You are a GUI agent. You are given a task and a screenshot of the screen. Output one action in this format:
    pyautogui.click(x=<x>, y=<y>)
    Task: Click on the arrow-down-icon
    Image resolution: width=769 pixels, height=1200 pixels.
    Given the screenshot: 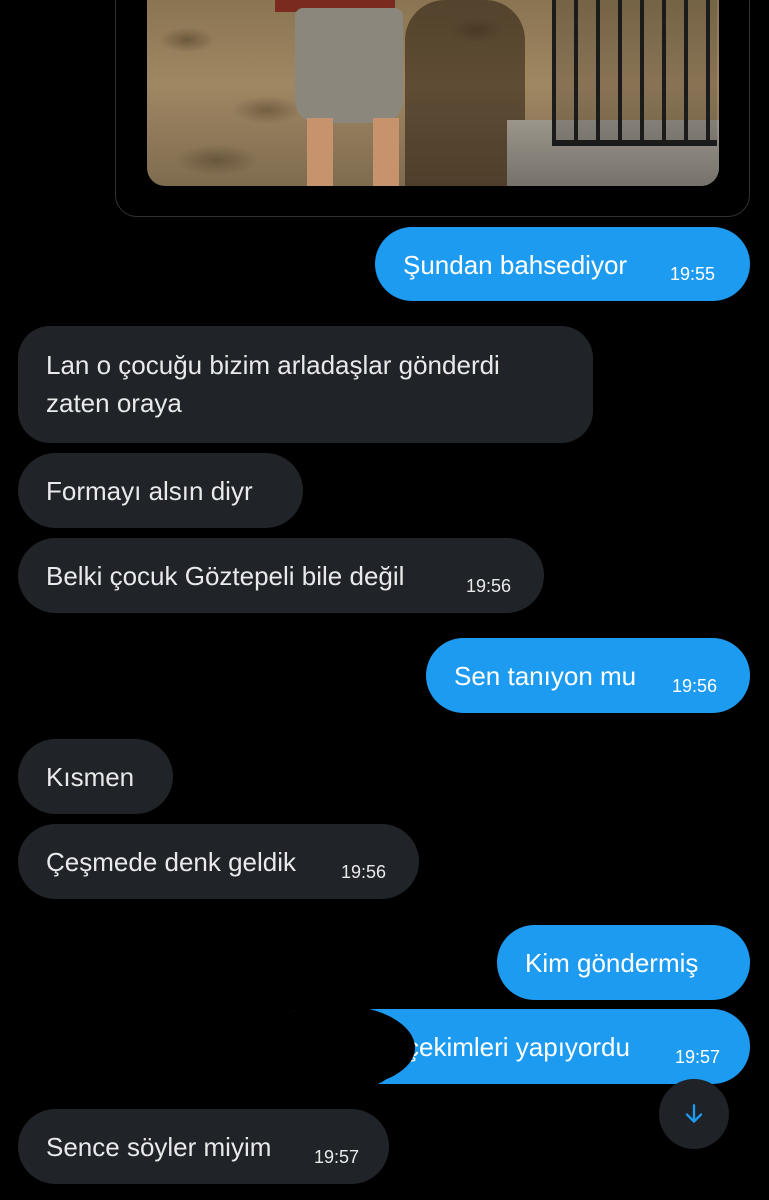 What is the action you would take?
    pyautogui.click(x=694, y=1113)
    